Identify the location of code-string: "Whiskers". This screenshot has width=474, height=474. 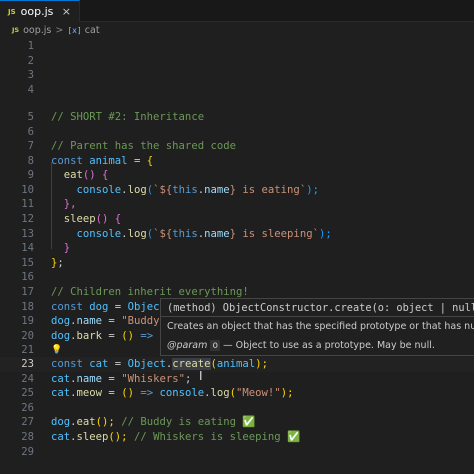
(153, 378).